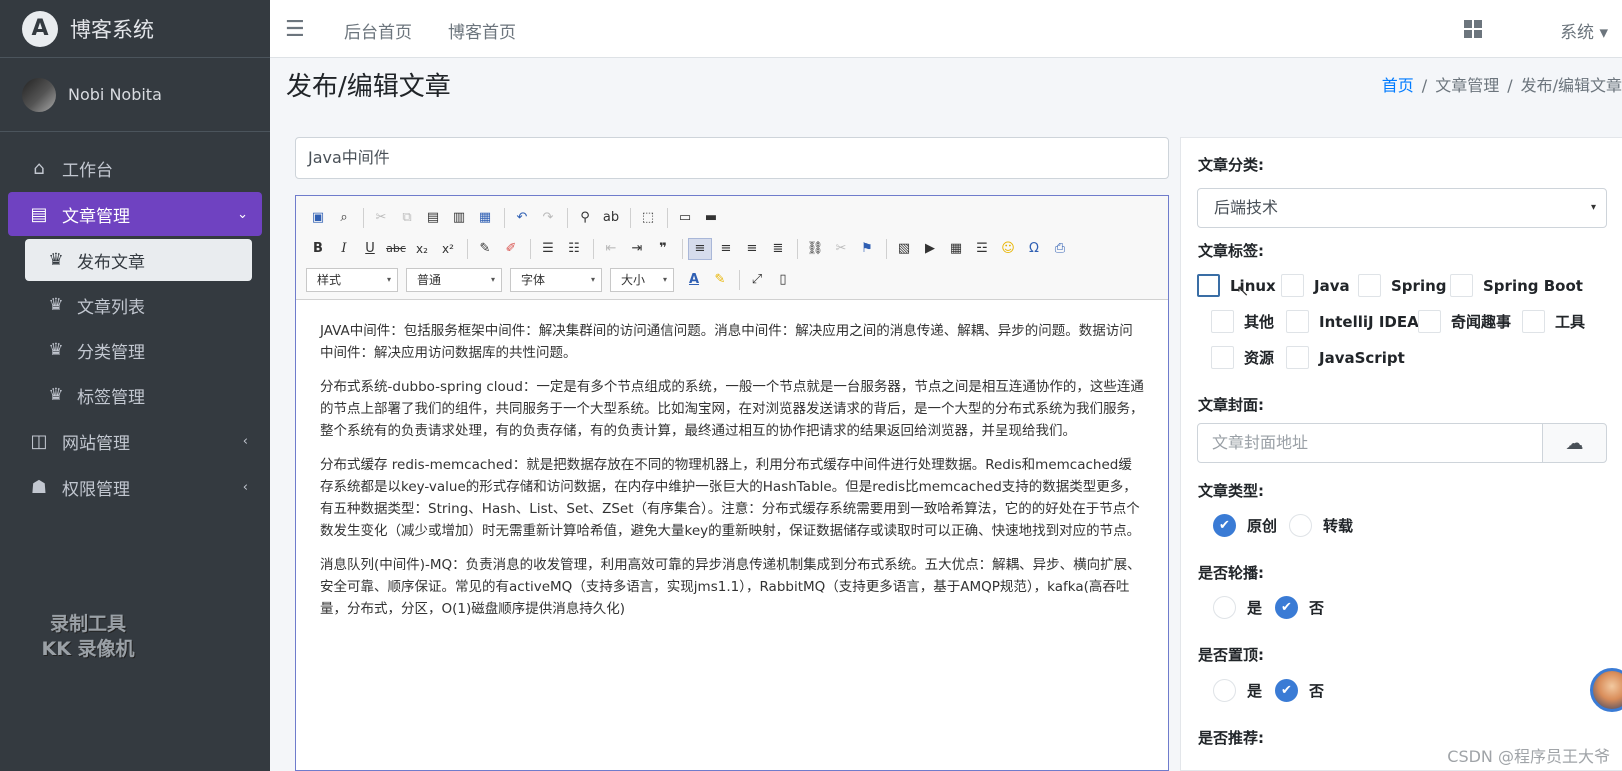 The width and height of the screenshot is (1622, 771). I want to click on align-right-icon: ≡, so click(752, 249).